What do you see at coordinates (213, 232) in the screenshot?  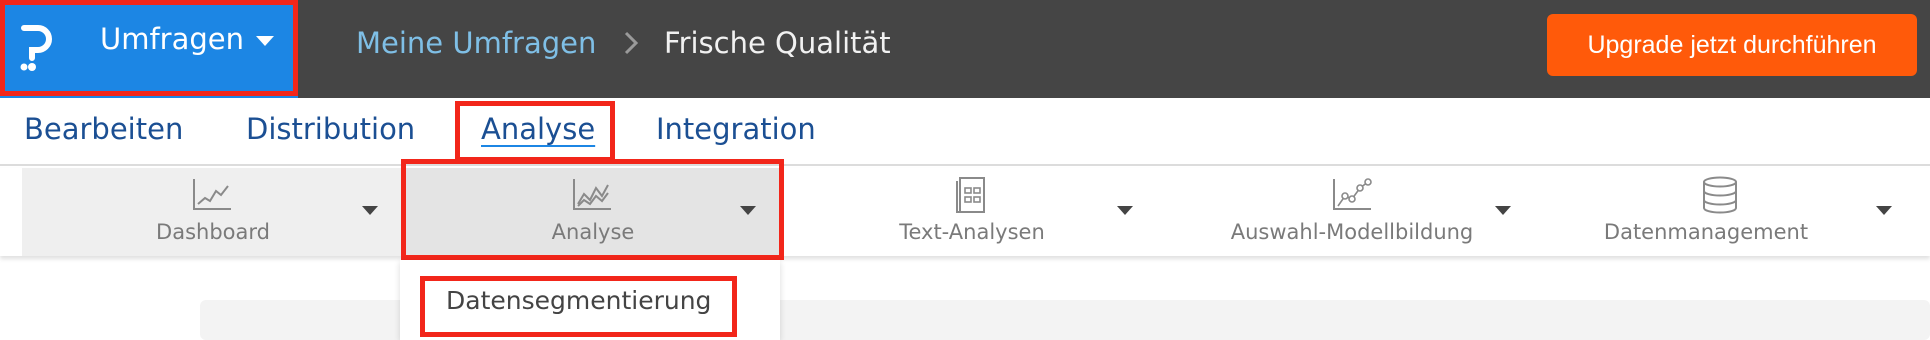 I see `tool-dashboard-label: Dashboard` at bounding box center [213, 232].